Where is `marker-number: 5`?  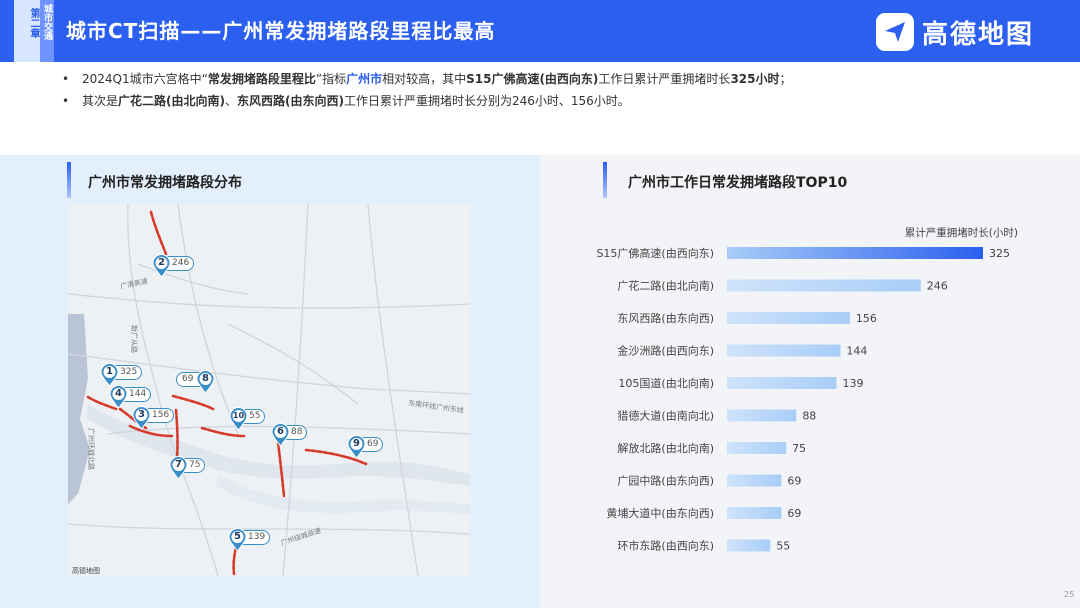
marker-number: 5 is located at coordinates (237, 536).